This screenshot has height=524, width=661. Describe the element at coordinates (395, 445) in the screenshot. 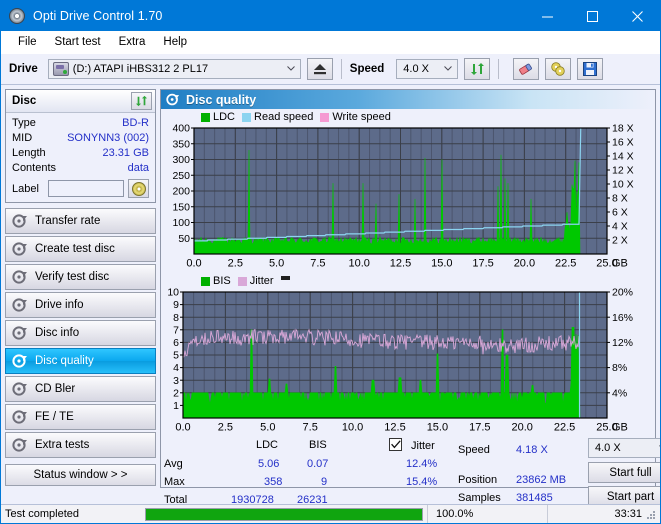

I see `jitter-checkbox` at that location.